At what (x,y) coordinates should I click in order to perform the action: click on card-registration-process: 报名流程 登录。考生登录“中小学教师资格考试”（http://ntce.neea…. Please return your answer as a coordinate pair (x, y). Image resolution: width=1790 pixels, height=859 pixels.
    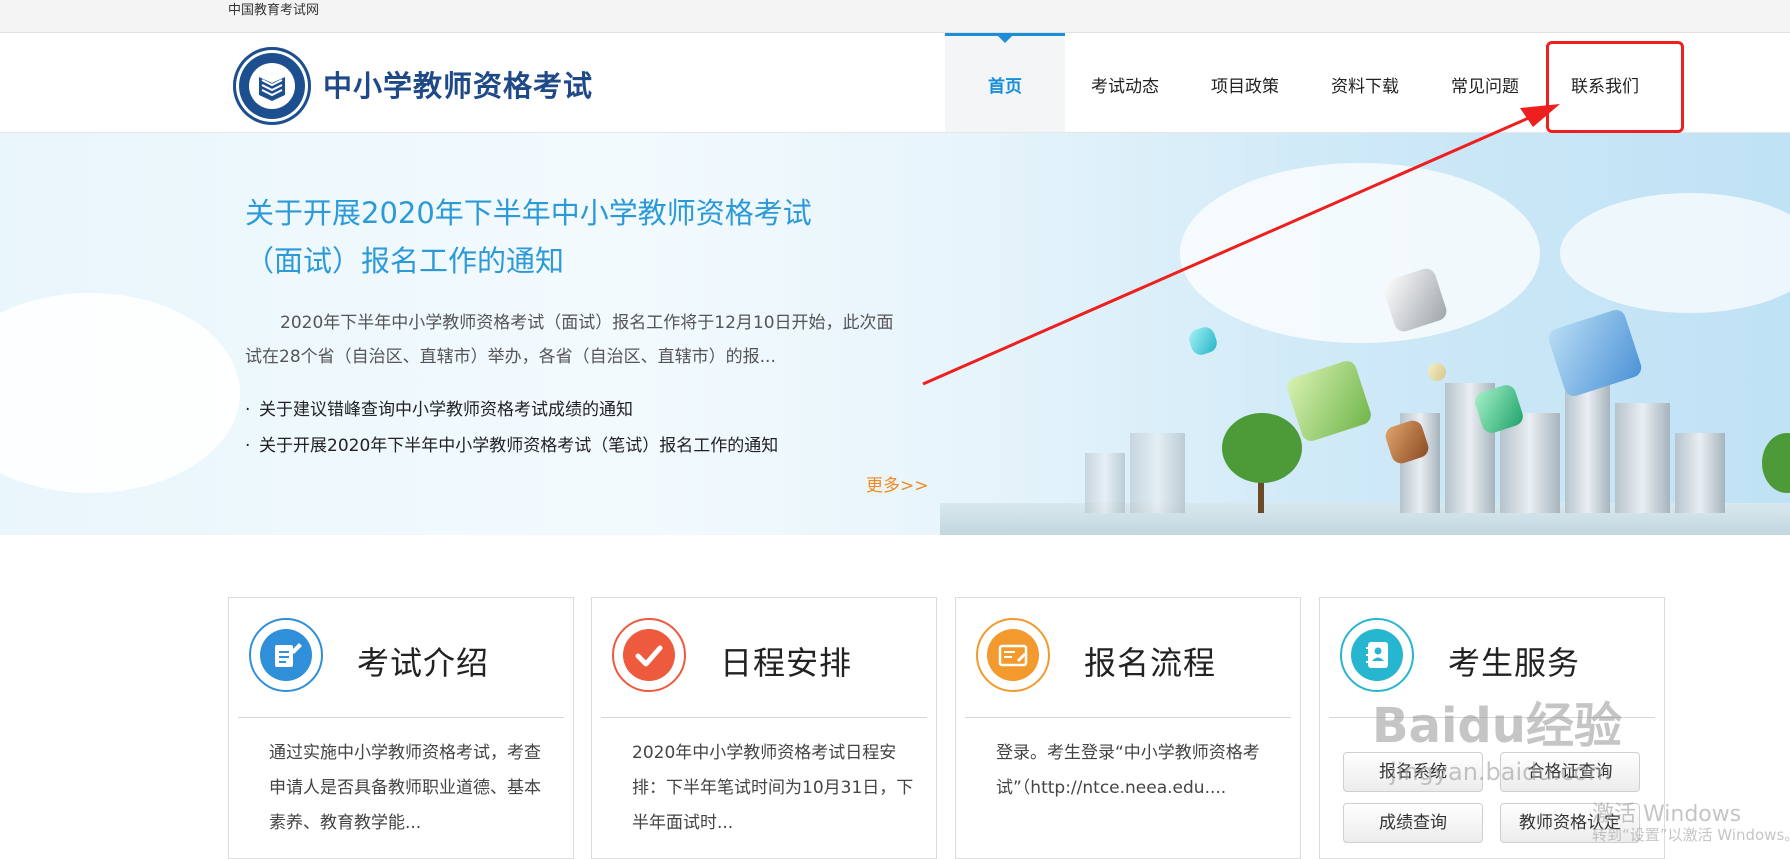
    Looking at the image, I should click on (1128, 728).